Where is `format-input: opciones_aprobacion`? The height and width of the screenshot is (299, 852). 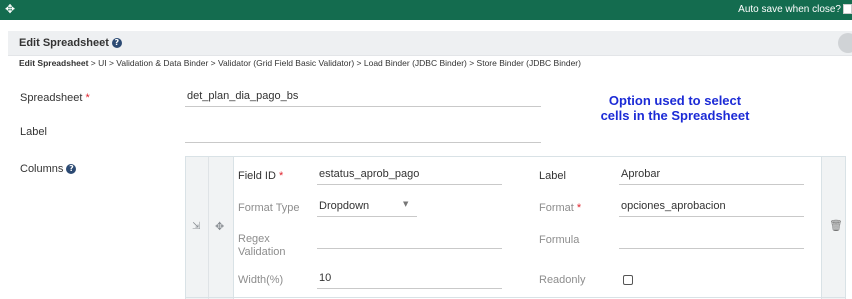 format-input: opciones_aprobacion is located at coordinates (711, 206).